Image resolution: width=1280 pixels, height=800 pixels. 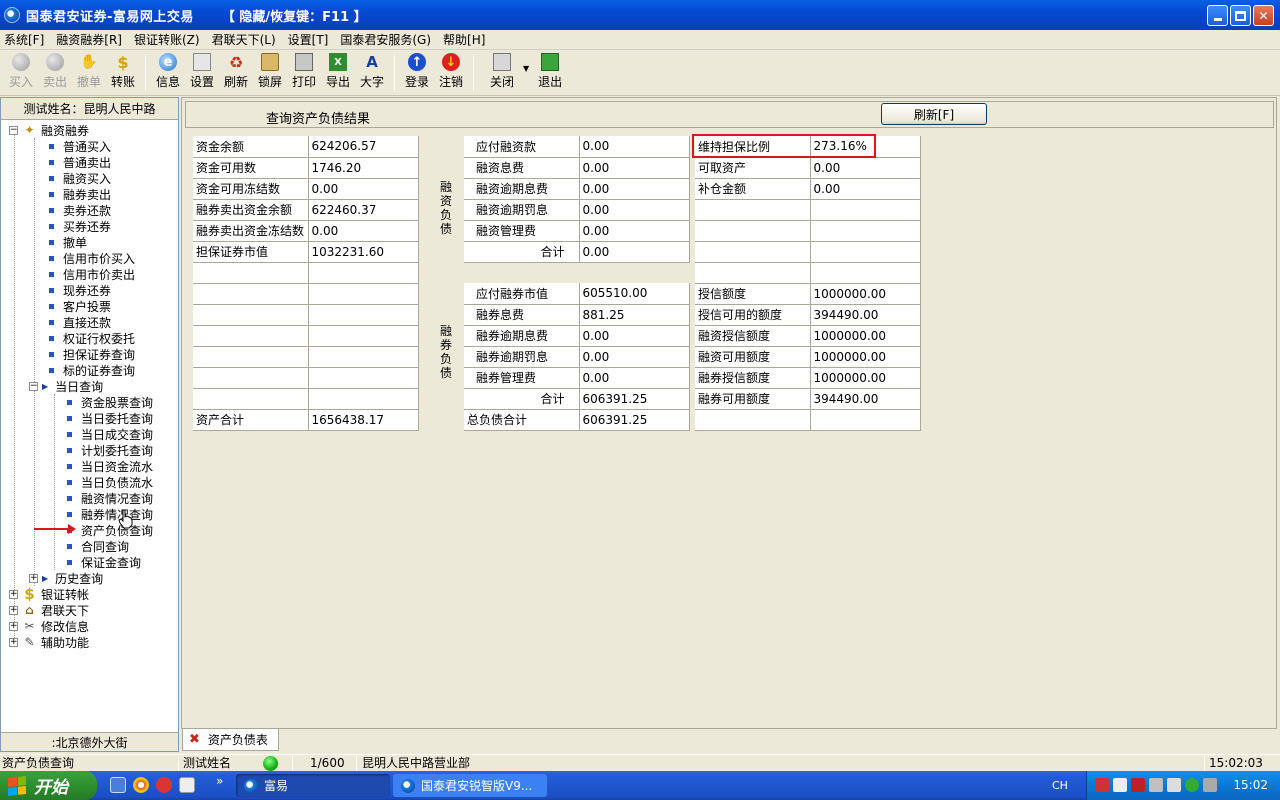 What do you see at coordinates (168, 73) in the screenshot?
I see `info-button: e 信息` at bounding box center [168, 73].